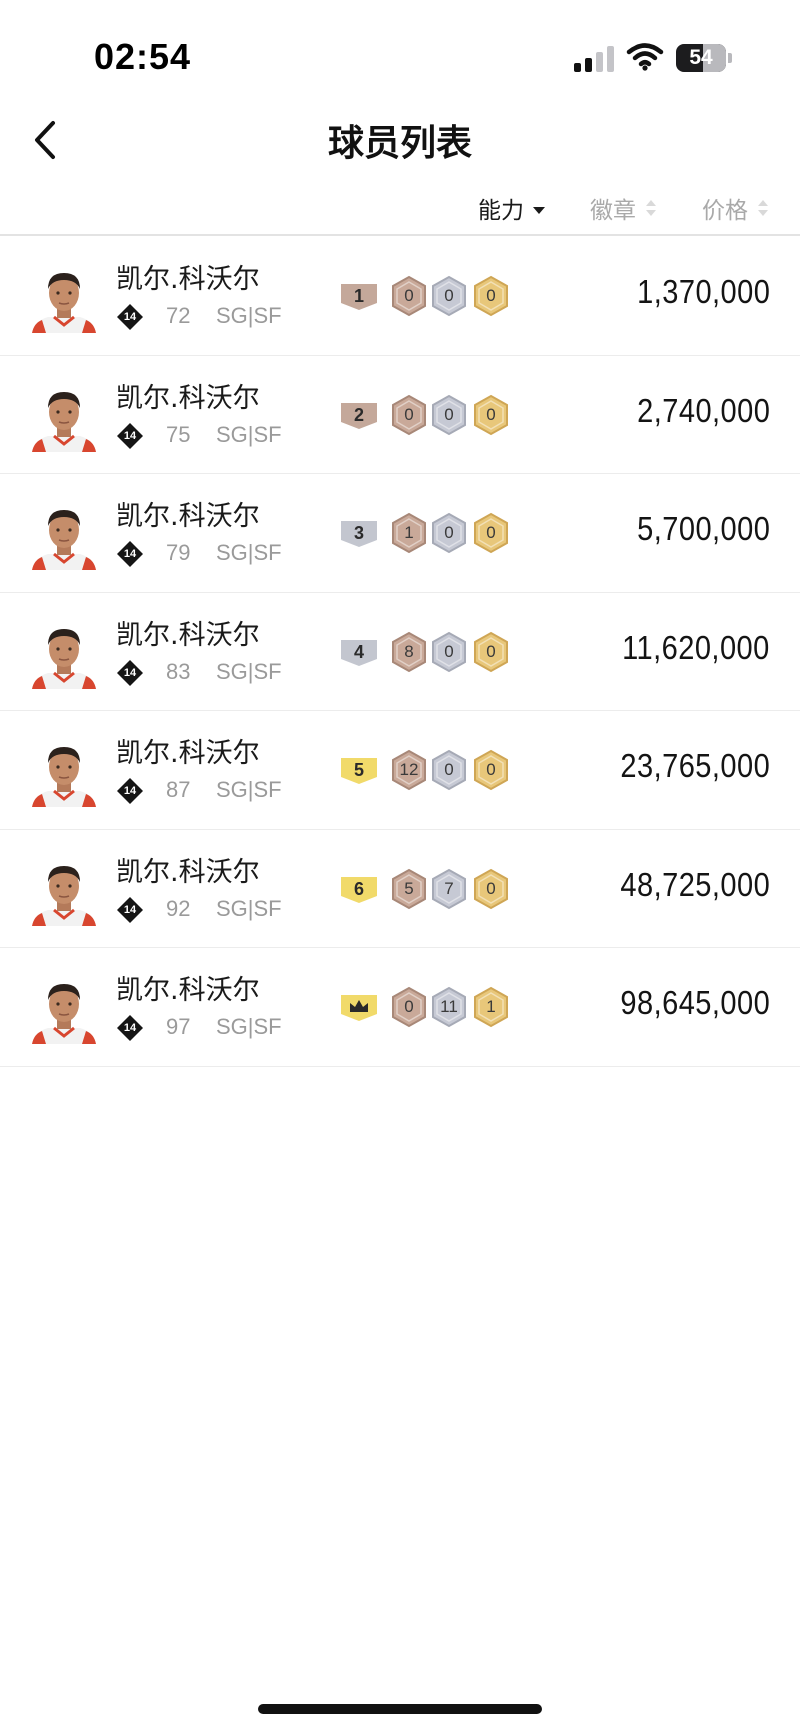  Describe the element at coordinates (409, 889) in the screenshot. I see `bronze-badge-count-icon: 5` at that location.